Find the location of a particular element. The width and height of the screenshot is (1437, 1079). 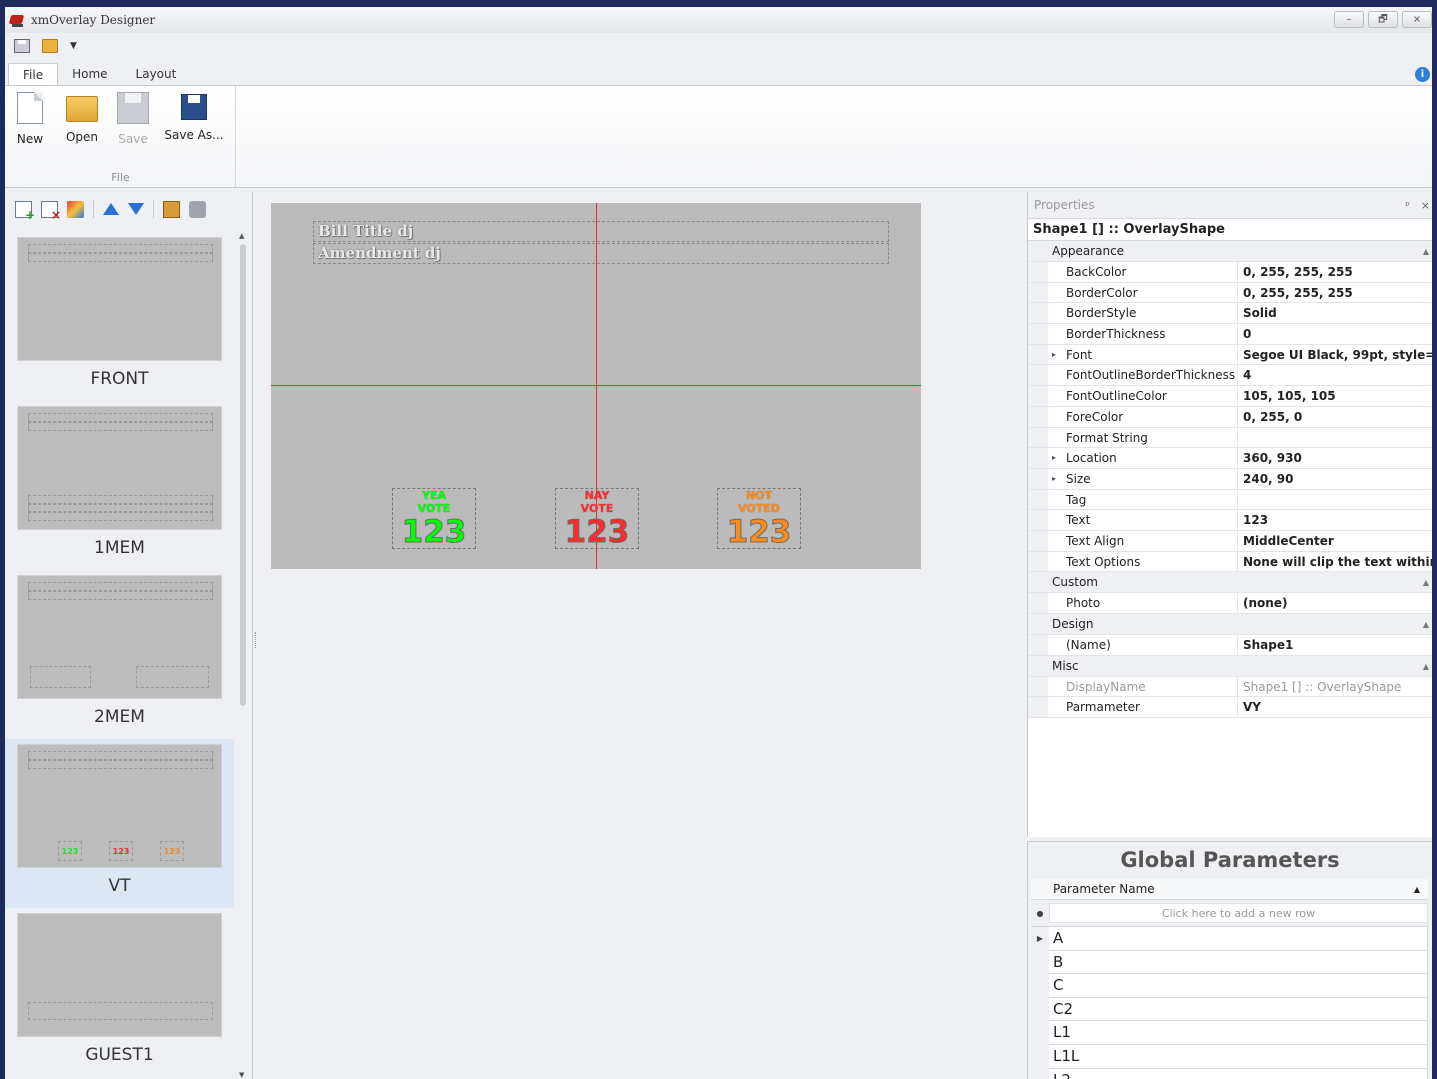

property-row: Photo (none) is located at coordinates (1230, 603).